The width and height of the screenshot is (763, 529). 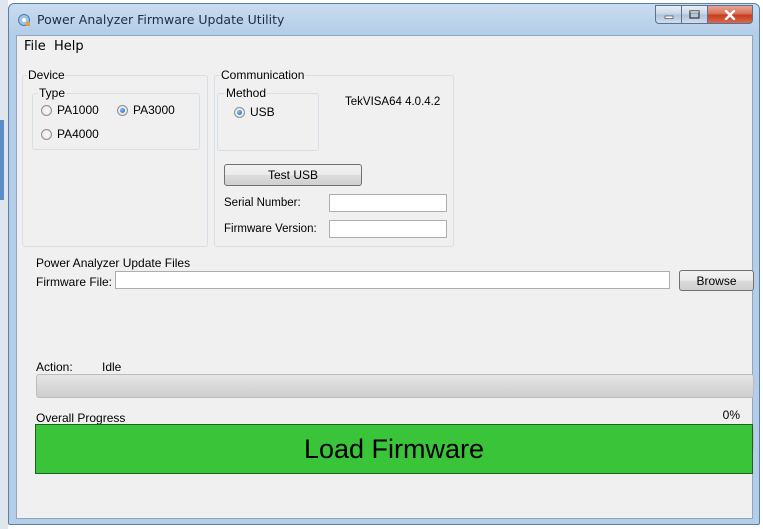 I want to click on type-group, so click(x=116, y=121).